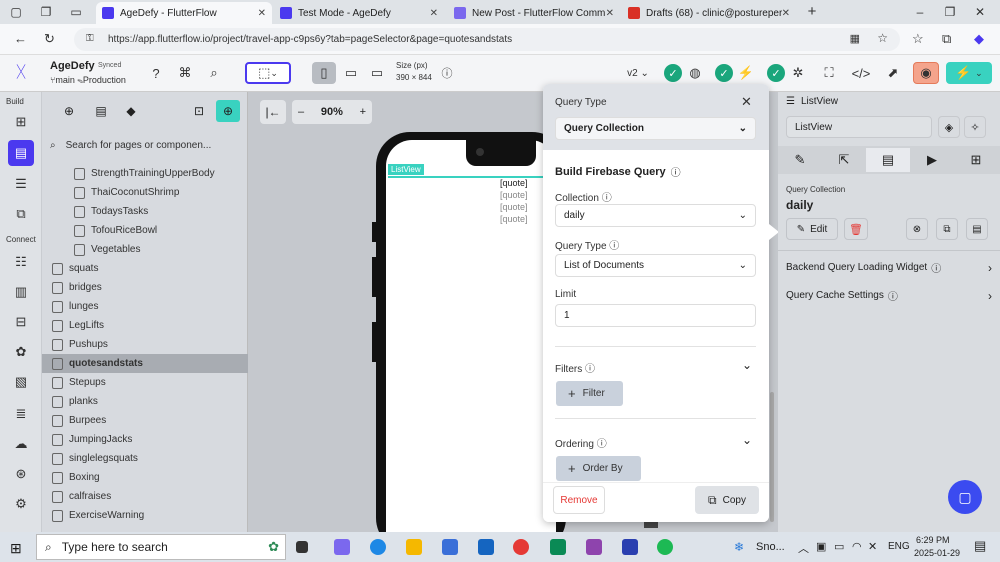 Image resolution: width=1000 pixels, height=562 pixels. I want to click on settings-gear-icon: ⚙, so click(21, 504).